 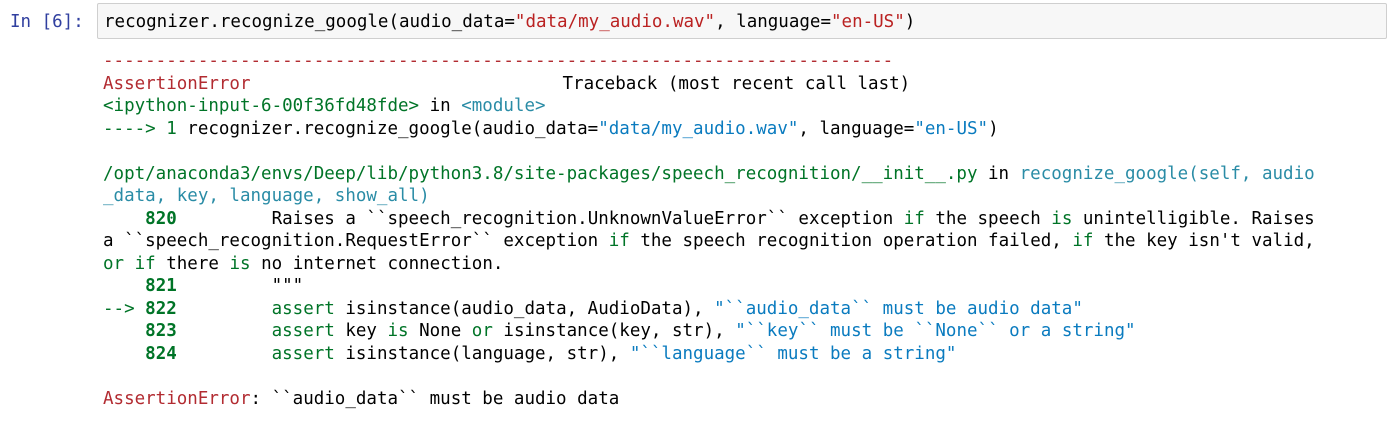 What do you see at coordinates (1167, 173) in the screenshot?
I see `frame-function: recognize_google(self, audio` at bounding box center [1167, 173].